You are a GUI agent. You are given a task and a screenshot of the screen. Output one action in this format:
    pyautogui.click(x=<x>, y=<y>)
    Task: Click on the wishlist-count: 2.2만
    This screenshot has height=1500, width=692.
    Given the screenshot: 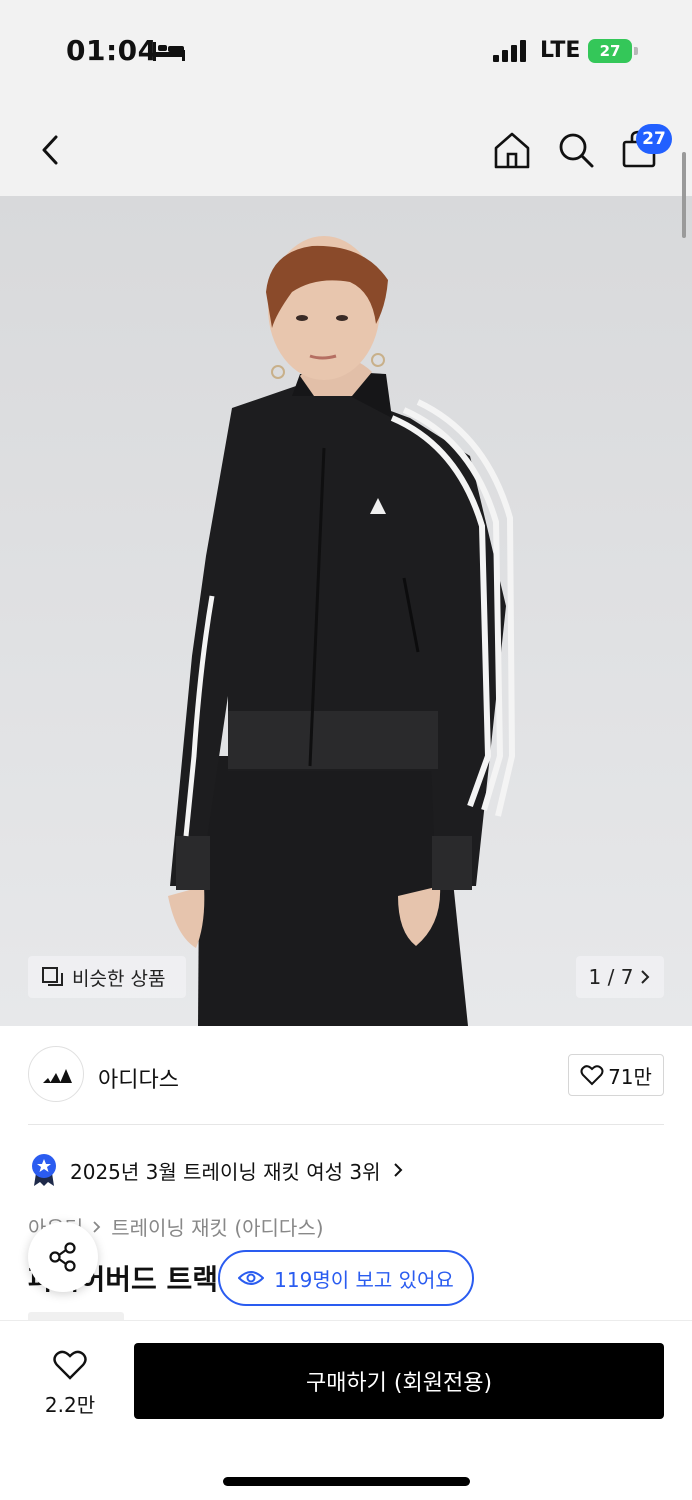 What is the action you would take?
    pyautogui.click(x=70, y=1405)
    